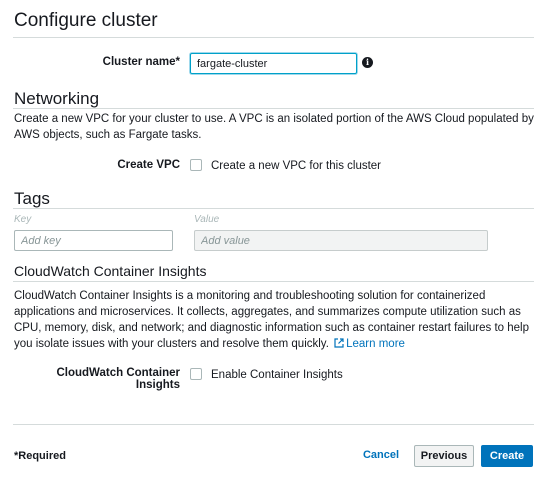 This screenshot has width=552, height=497. What do you see at coordinates (141, 62) in the screenshot?
I see `cluster-name-label: Cluster name*` at bounding box center [141, 62].